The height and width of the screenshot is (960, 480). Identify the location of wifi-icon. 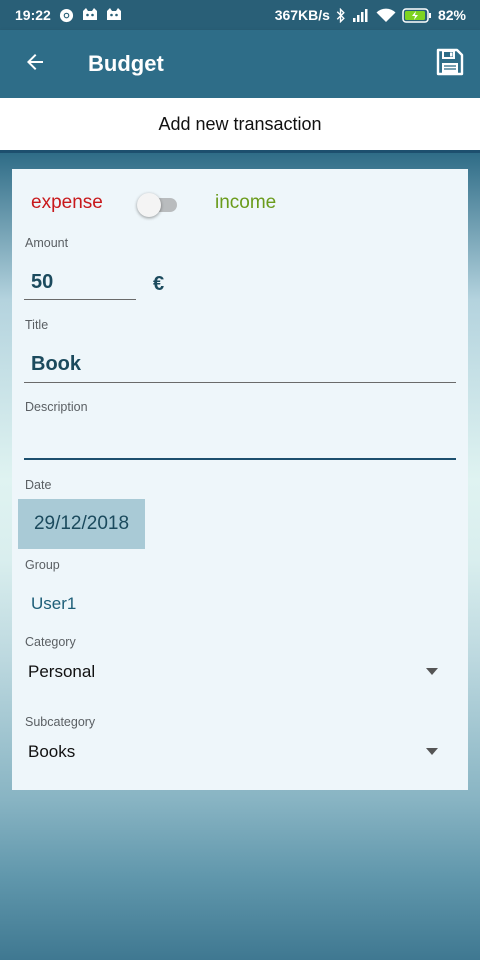
(386, 15).